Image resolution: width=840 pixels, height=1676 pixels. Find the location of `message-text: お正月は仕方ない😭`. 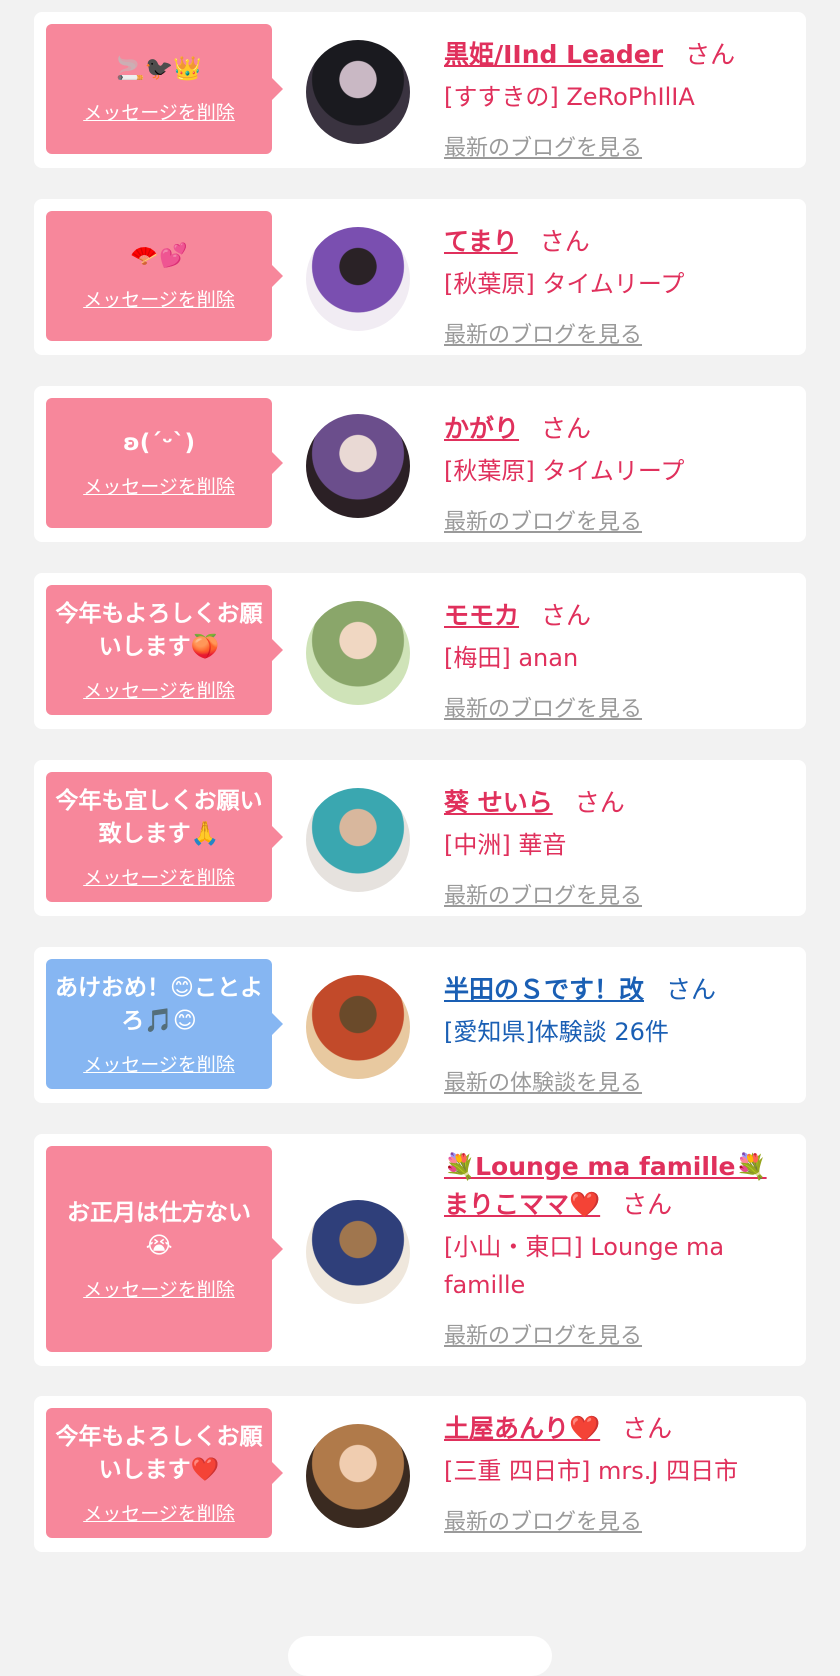

message-text: お正月は仕方ない😭 is located at coordinates (159, 1229).